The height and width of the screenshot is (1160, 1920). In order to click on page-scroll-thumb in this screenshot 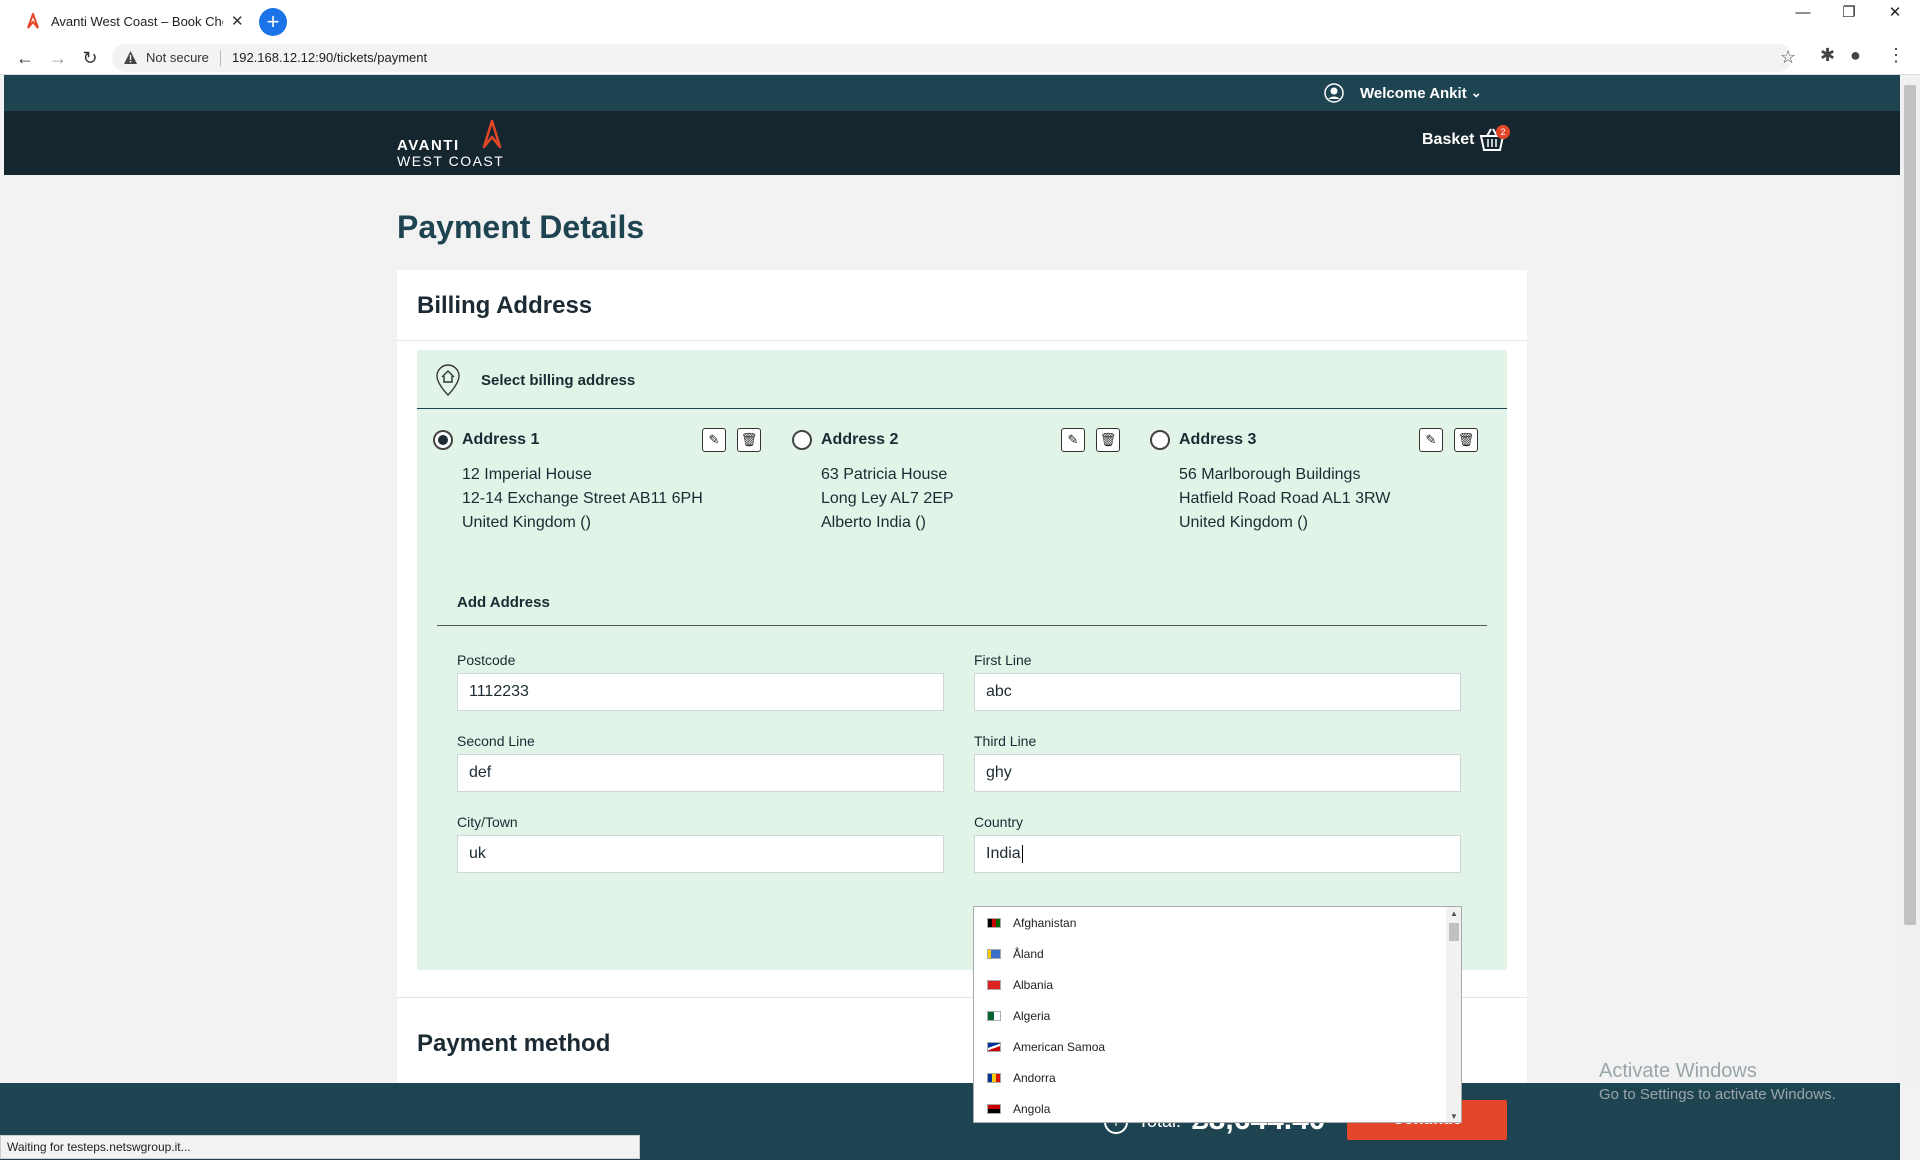, I will do `click(1910, 505)`.